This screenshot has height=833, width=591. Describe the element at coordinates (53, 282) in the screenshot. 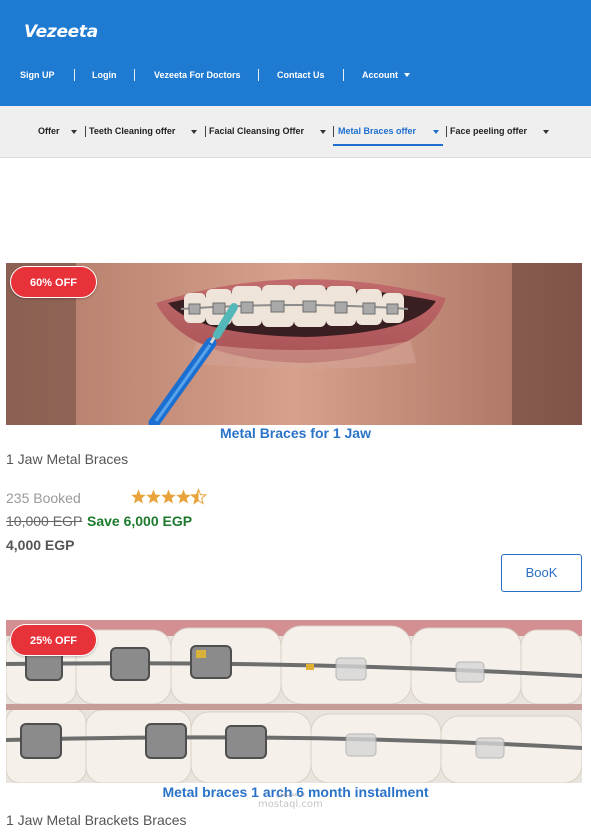

I see `discount-badge: 60% OFF` at that location.